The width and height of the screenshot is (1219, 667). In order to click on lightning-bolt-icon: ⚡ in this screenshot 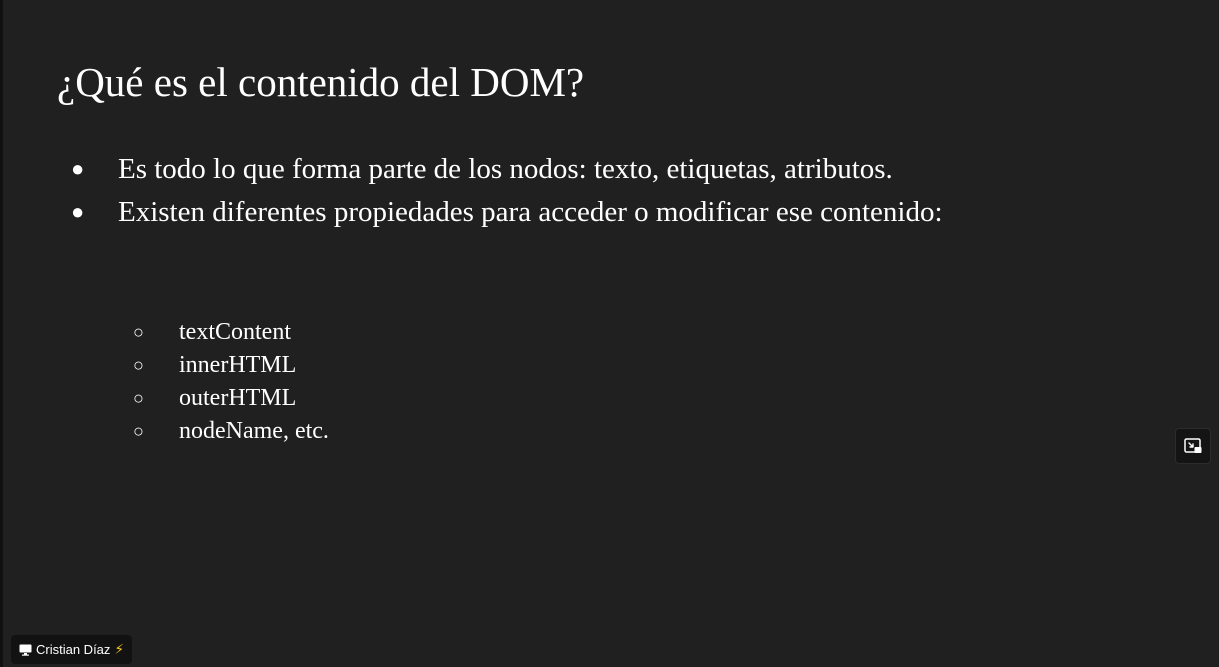, I will do `click(119, 649)`.